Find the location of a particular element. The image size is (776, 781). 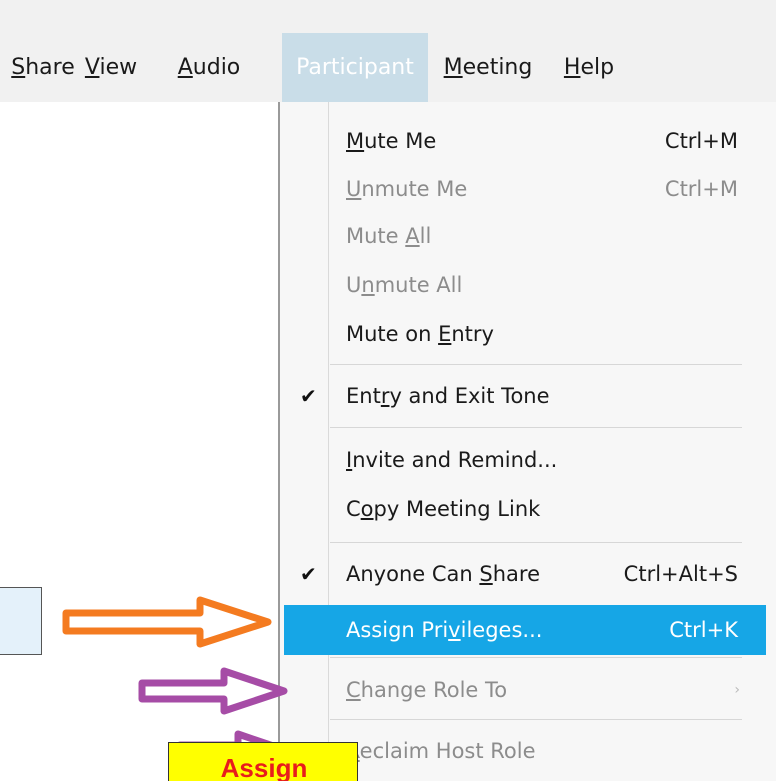

menu-help: Help is located at coordinates (589, 67).